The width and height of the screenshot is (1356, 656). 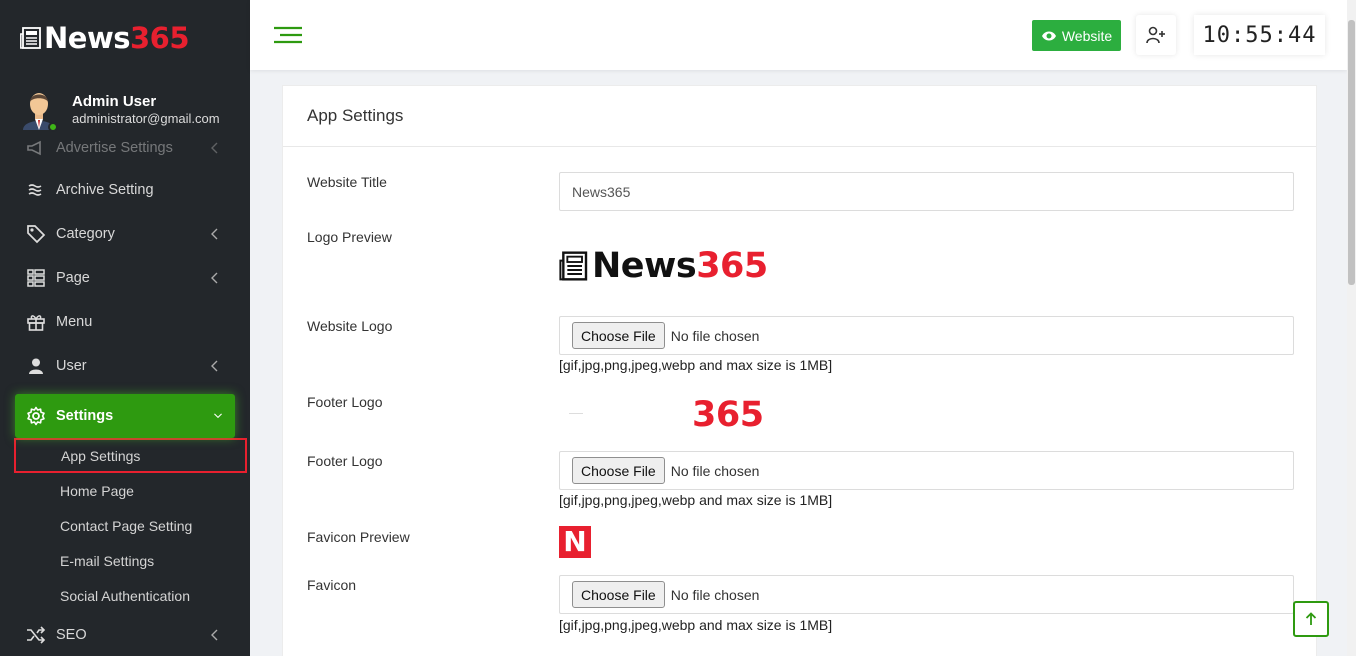 What do you see at coordinates (799, 116) in the screenshot?
I see `card-title: App Settings` at bounding box center [799, 116].